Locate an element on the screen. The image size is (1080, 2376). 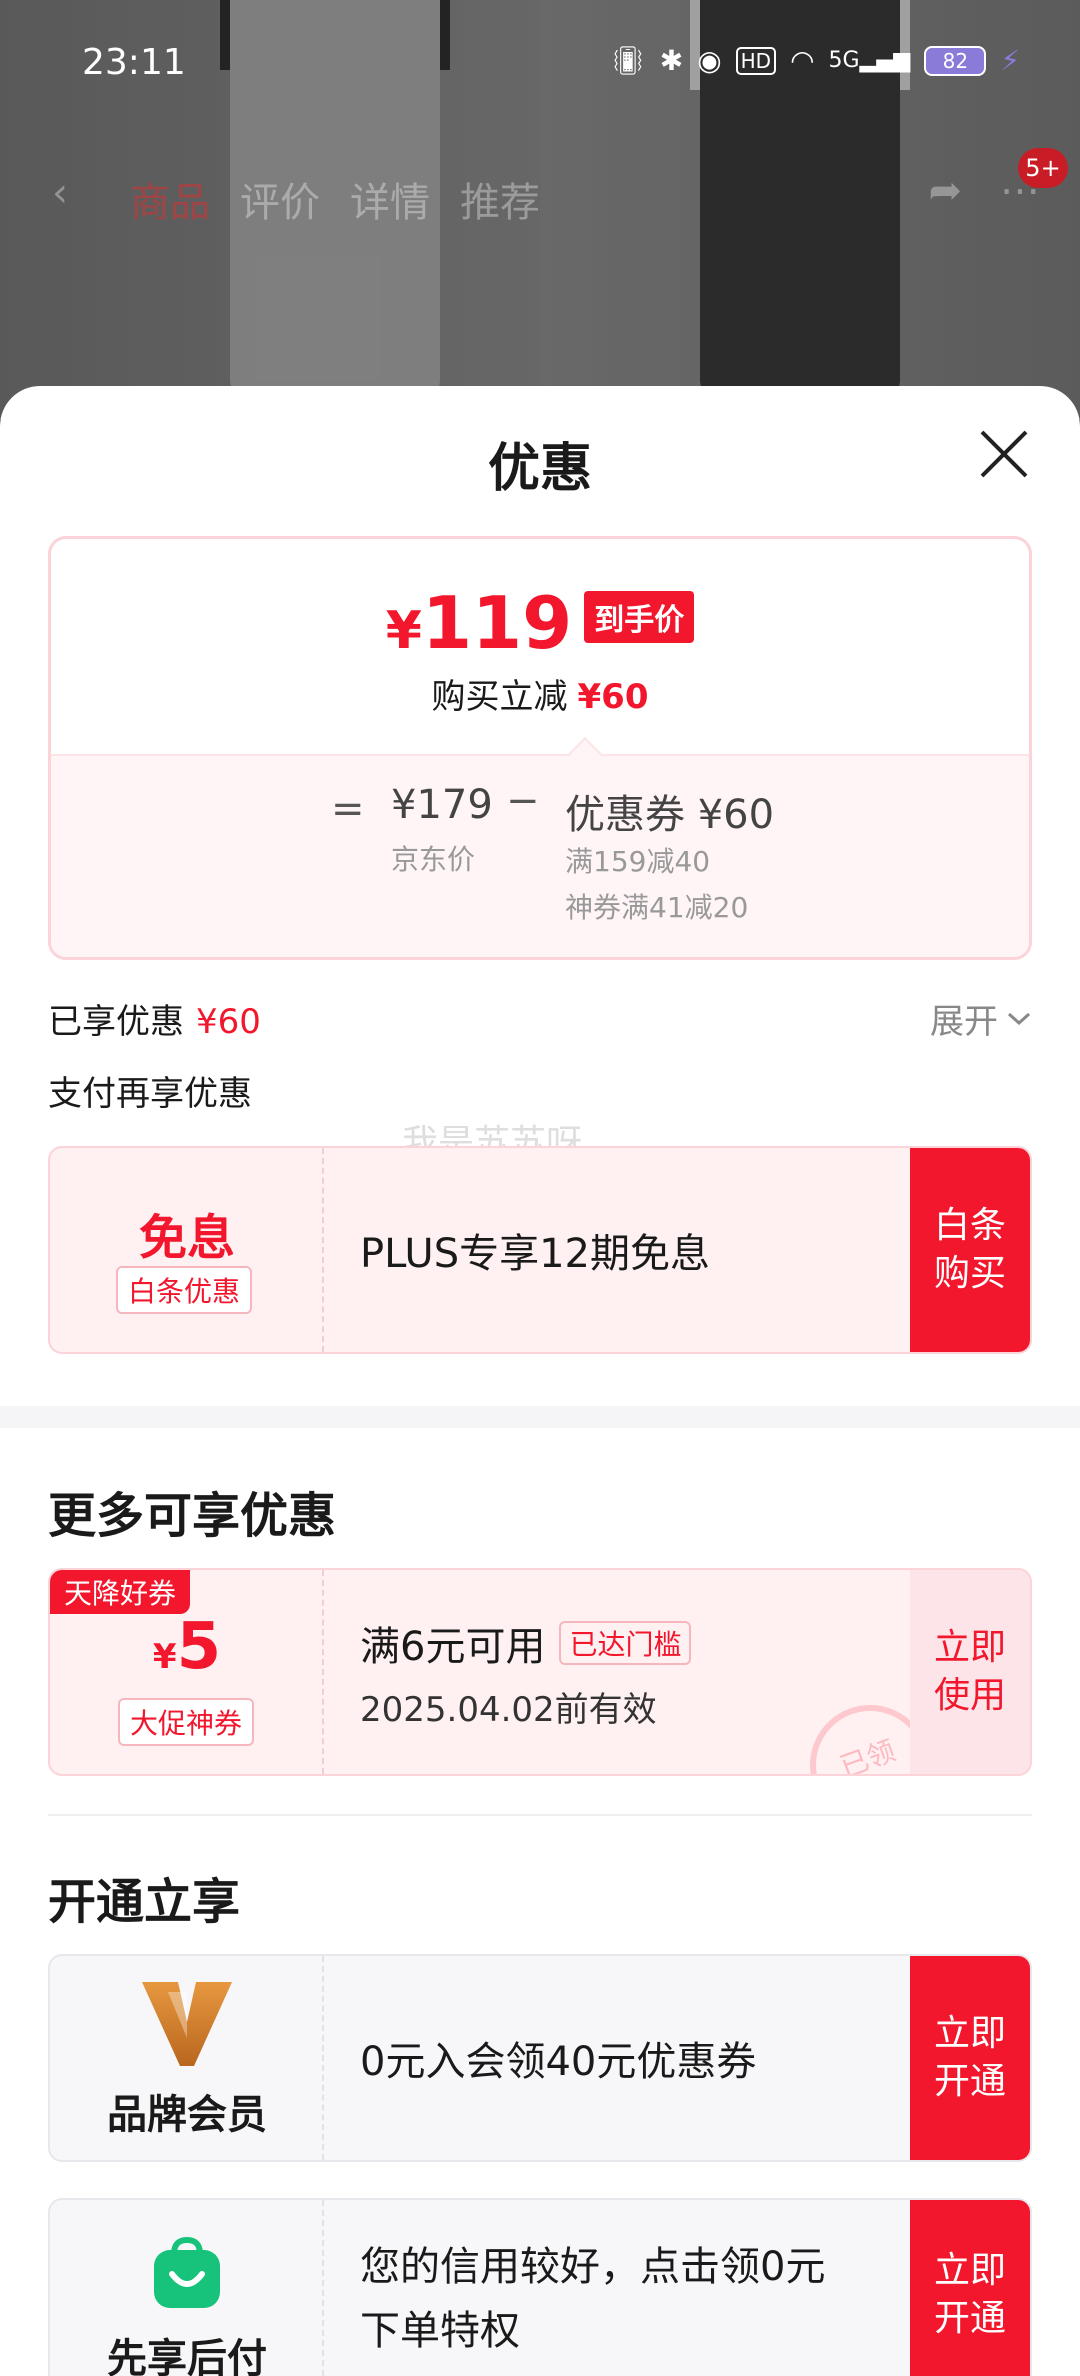
equals-sign: = is located at coordinates (348, 809).